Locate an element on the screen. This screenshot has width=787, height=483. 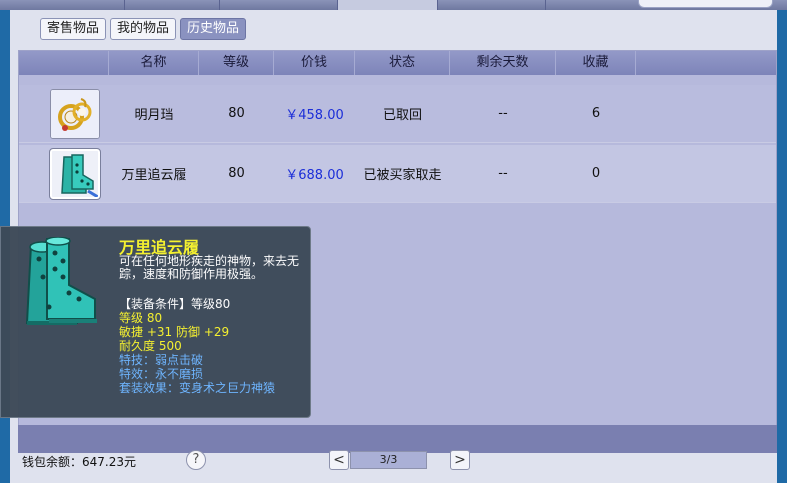
tab-consign-items: 寄售物品 is located at coordinates (73, 29).